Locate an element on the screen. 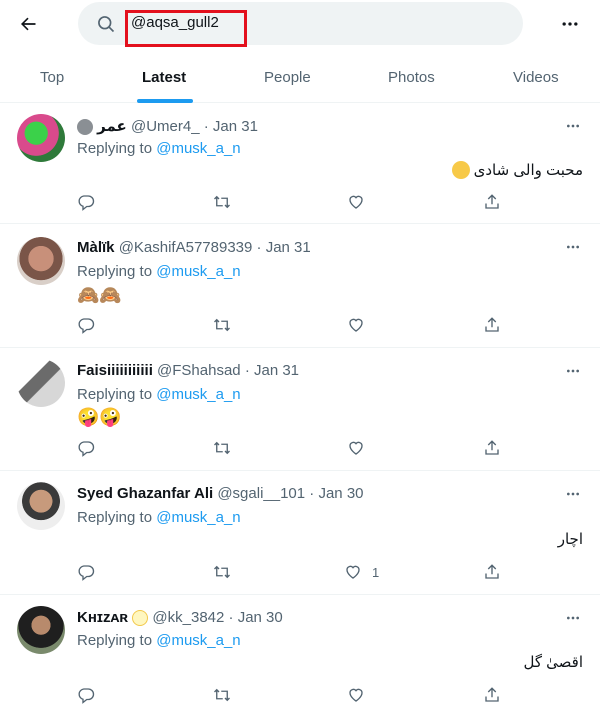  arrow-left-icon is located at coordinates (28, 24).